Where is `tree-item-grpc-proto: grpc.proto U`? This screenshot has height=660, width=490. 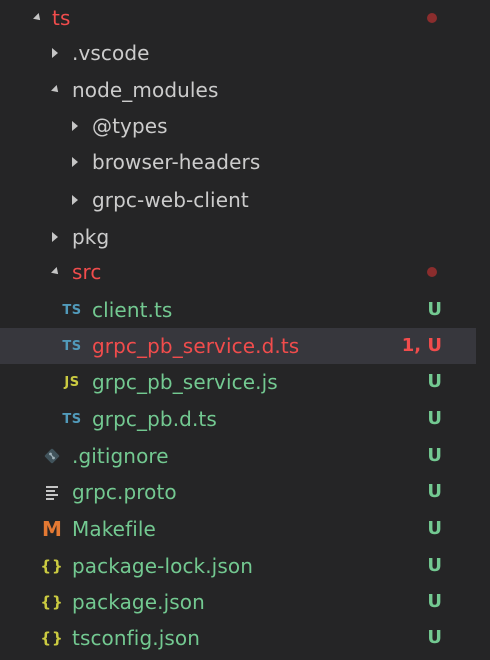 tree-item-grpc-proto: grpc.proto U is located at coordinates (238, 492).